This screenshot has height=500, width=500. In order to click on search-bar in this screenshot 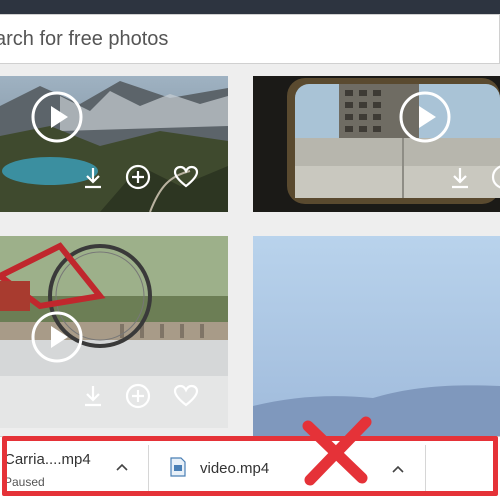, I will do `click(250, 39)`.